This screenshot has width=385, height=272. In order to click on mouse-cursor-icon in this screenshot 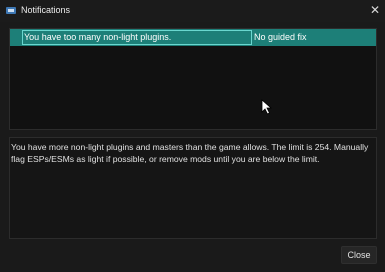, I will do `click(267, 107)`.